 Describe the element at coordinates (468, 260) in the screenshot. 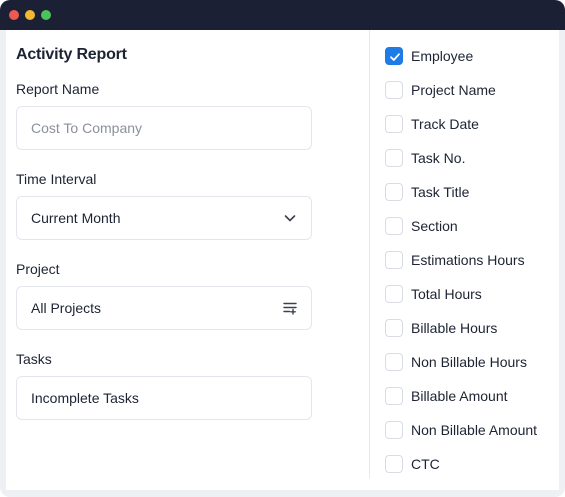

I see `column-option-label: Estimations Hours` at that location.